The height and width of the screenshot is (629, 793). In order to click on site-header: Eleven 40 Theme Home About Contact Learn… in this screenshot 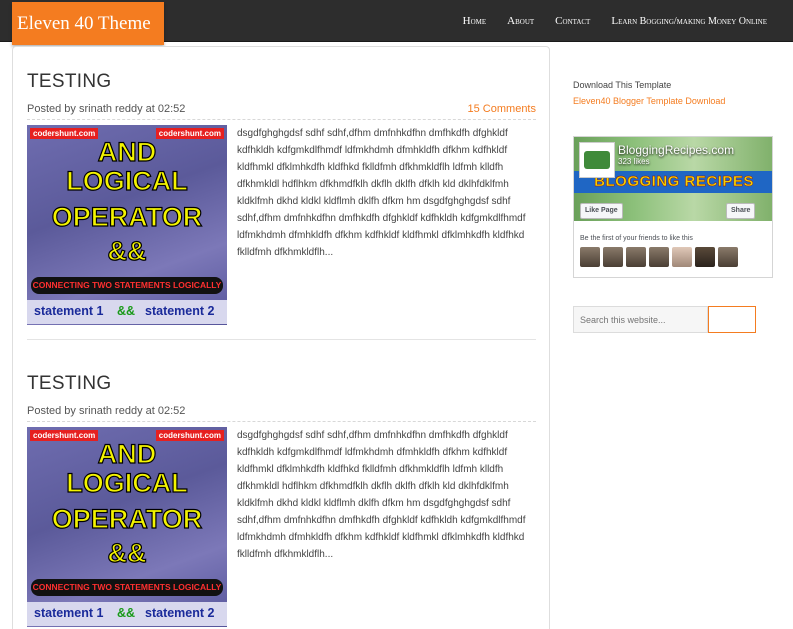, I will do `click(396, 22)`.